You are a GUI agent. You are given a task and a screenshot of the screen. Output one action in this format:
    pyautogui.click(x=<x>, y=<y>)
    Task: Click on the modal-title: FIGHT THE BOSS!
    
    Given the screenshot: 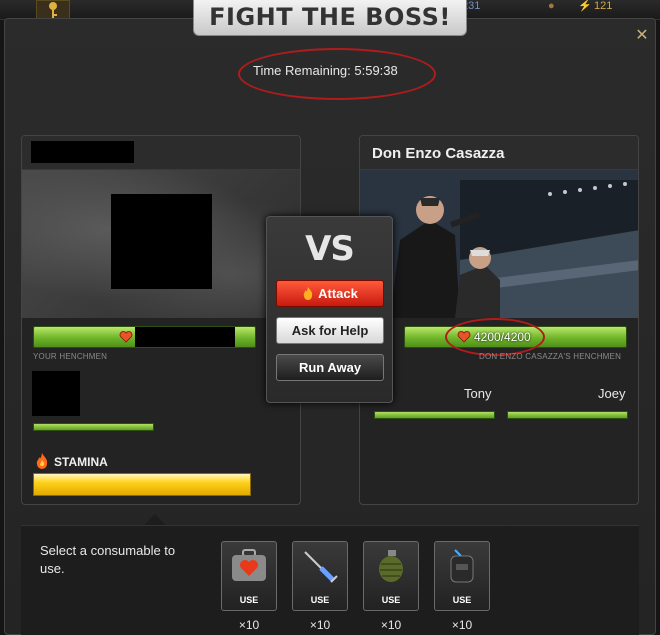 What is the action you would take?
    pyautogui.click(x=330, y=18)
    